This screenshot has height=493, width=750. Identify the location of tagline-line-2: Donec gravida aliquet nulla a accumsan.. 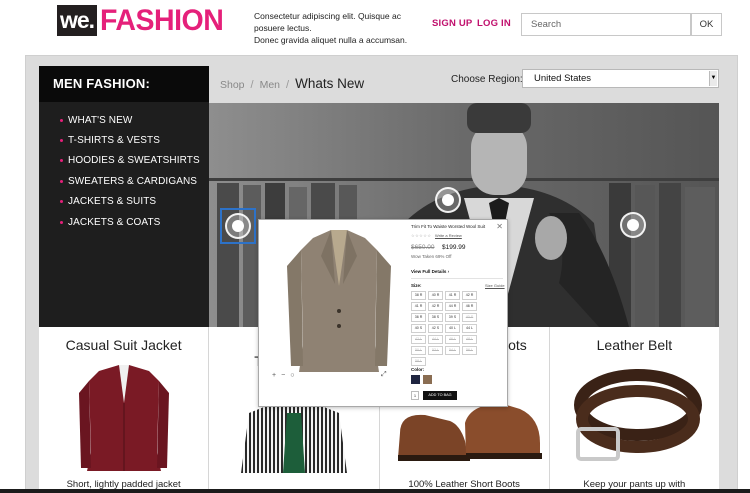
(331, 40).